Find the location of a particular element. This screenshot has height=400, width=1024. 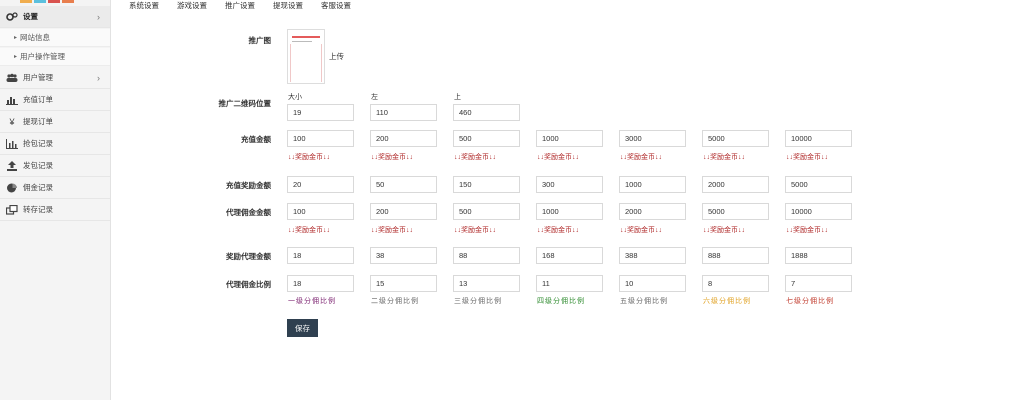

theme-swatches is located at coordinates (47, 1).